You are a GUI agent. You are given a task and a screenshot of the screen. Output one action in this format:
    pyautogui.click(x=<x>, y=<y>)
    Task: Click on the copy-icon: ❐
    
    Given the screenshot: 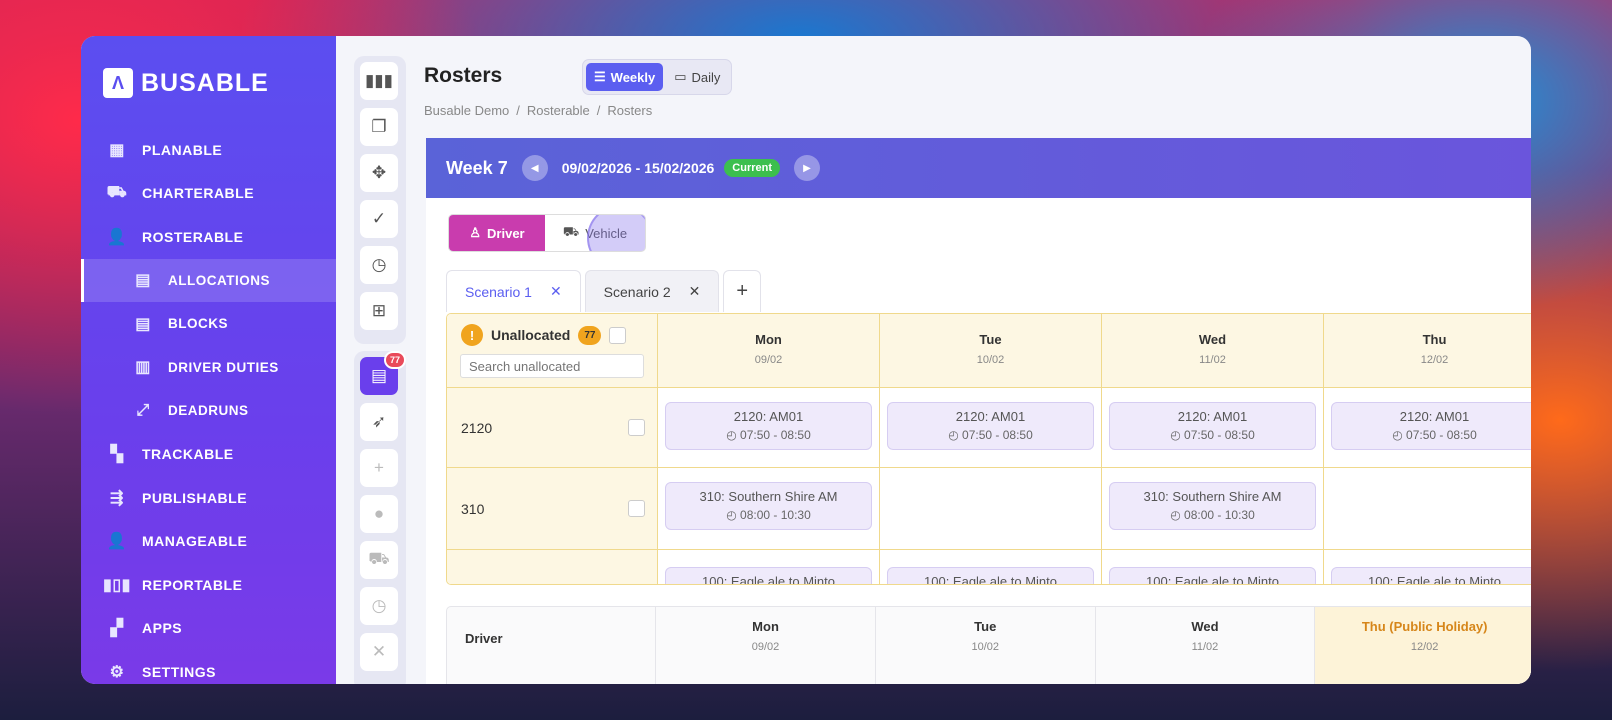 What is the action you would take?
    pyautogui.click(x=379, y=127)
    